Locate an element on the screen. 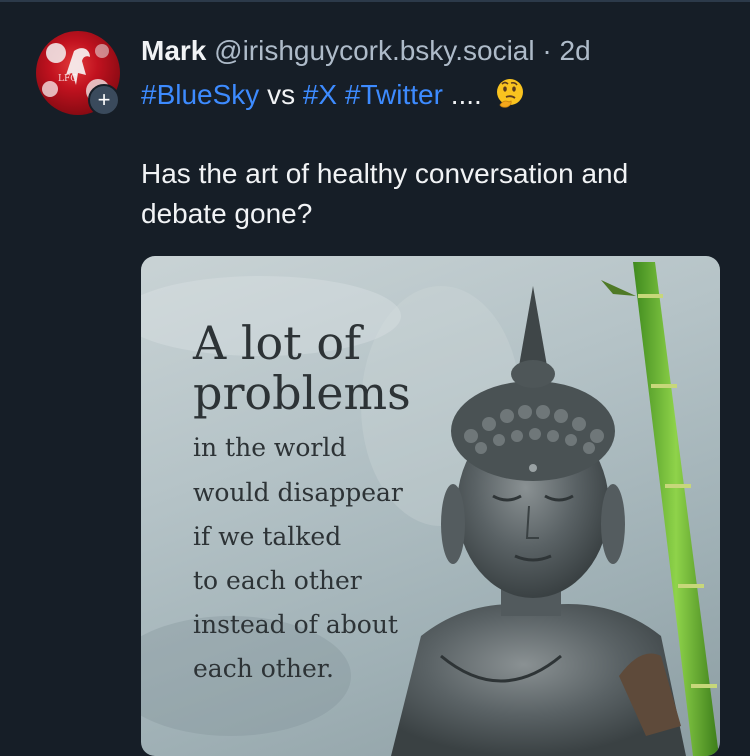  image-quote-line-2: problems is located at coordinates (302, 393).